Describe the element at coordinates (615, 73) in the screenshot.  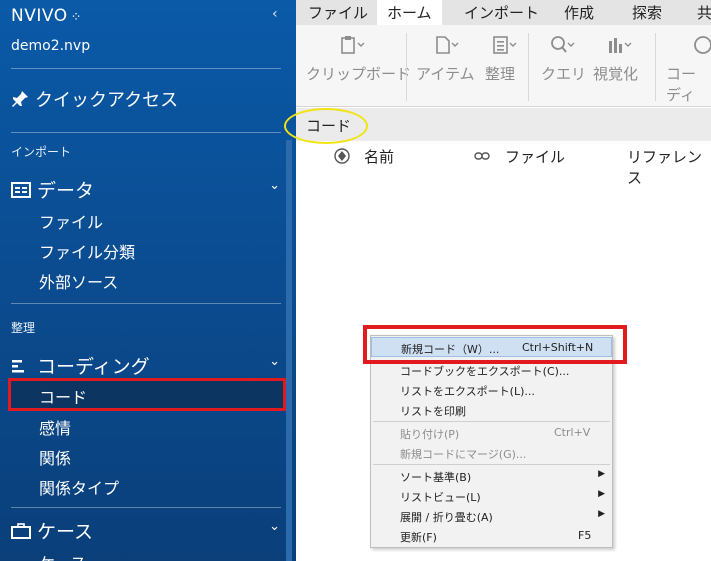
I see `visualize-group: 視覚化` at that location.